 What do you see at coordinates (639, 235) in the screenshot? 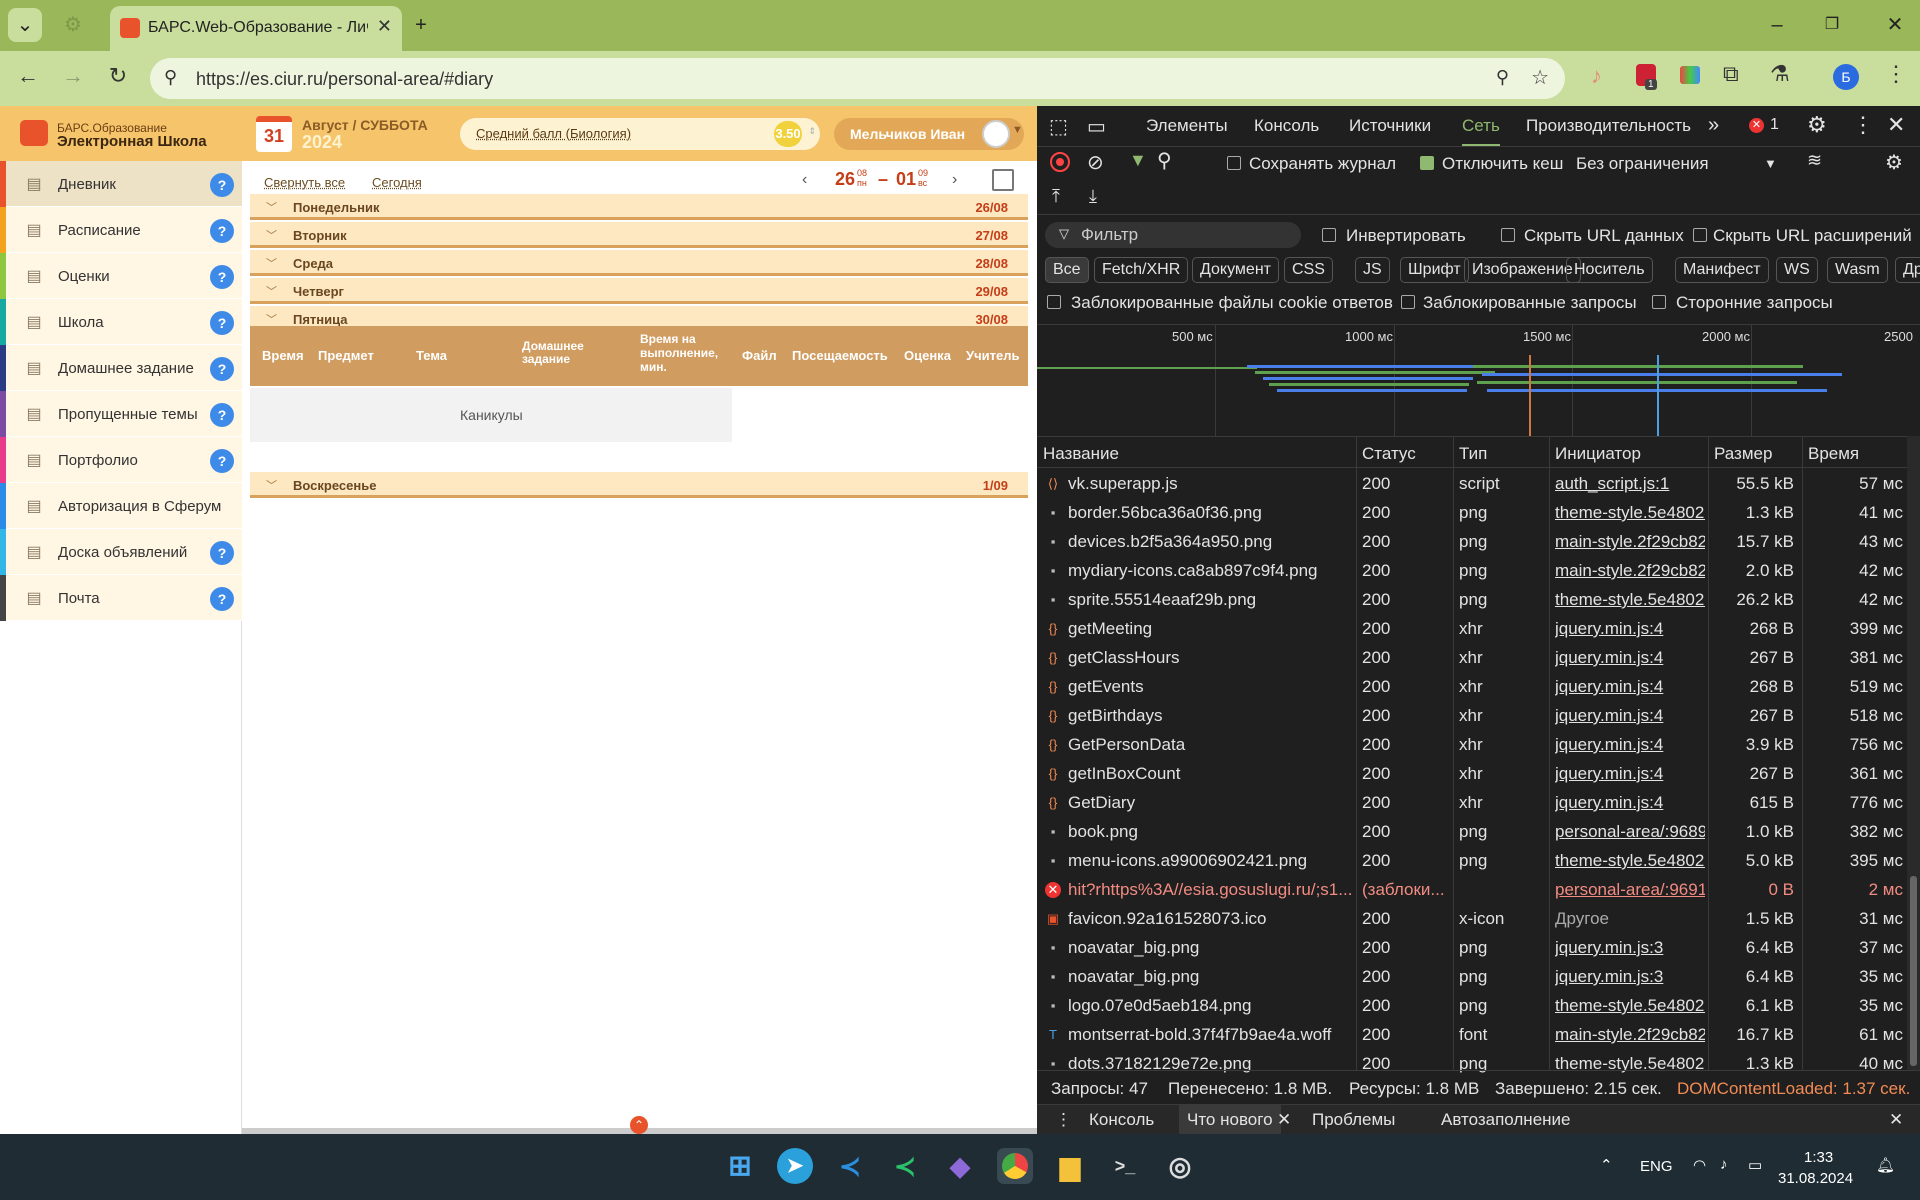
I see `day-row: ﹀ Вторник 27/08` at bounding box center [639, 235].